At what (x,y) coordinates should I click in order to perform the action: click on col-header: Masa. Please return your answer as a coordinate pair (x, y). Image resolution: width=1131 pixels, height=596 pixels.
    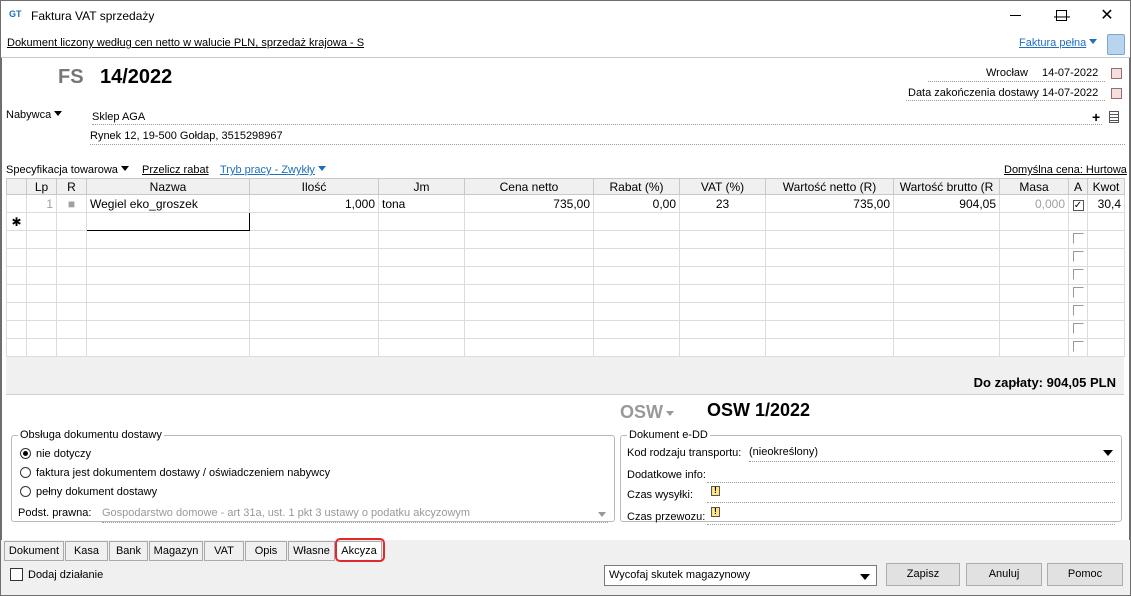
    Looking at the image, I should click on (1034, 186).